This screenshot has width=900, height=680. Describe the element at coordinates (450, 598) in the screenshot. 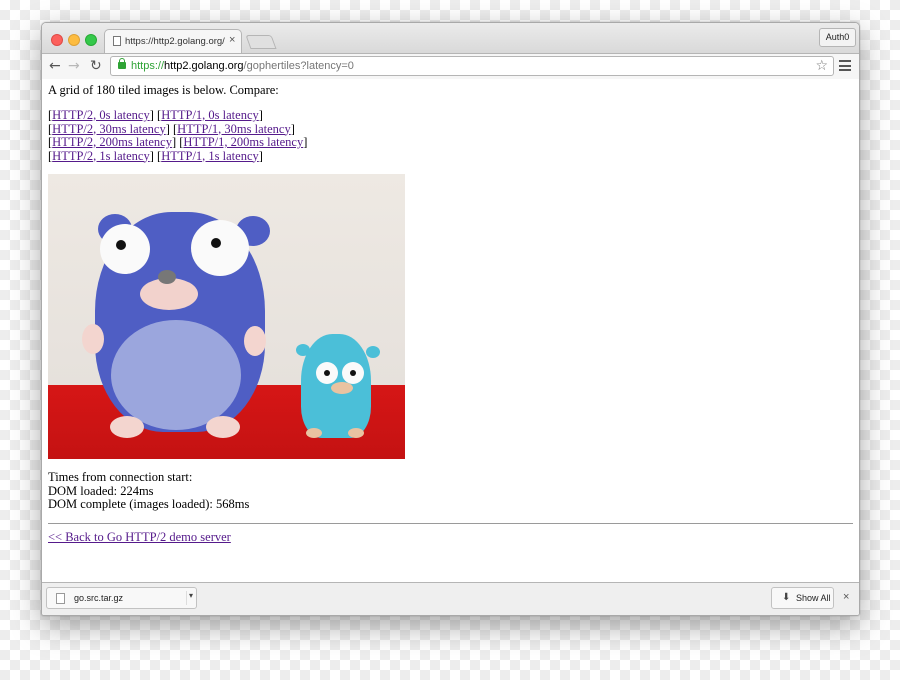

I see `downloads-bar: go.src.tar.gz ▾ ⬇ Show All ×` at that location.